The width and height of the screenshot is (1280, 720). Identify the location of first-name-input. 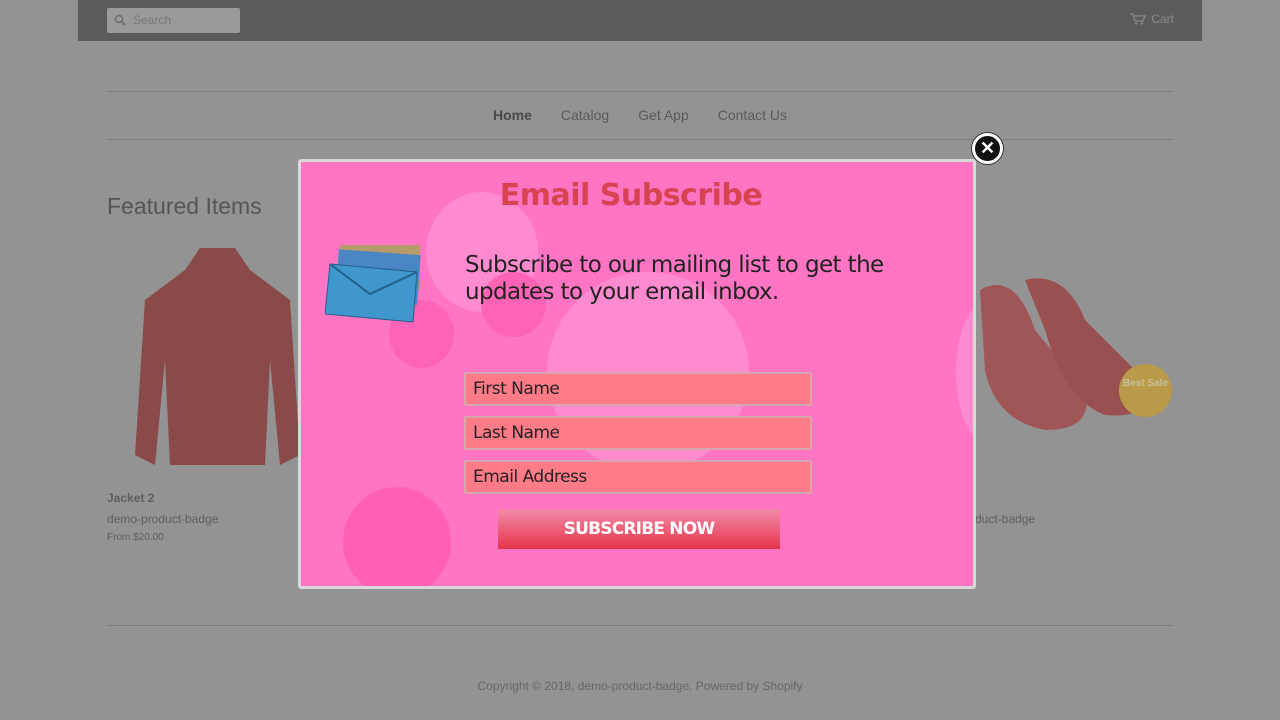
(638, 389).